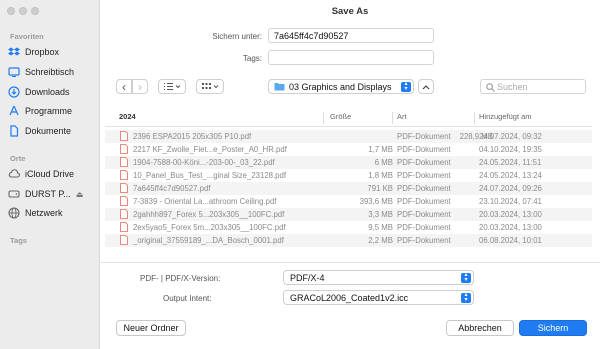  Describe the element at coordinates (209, 214) in the screenshot. I see `file-name: 2gahhh897_Forex 5...203x305__100FC.pdf` at that location.